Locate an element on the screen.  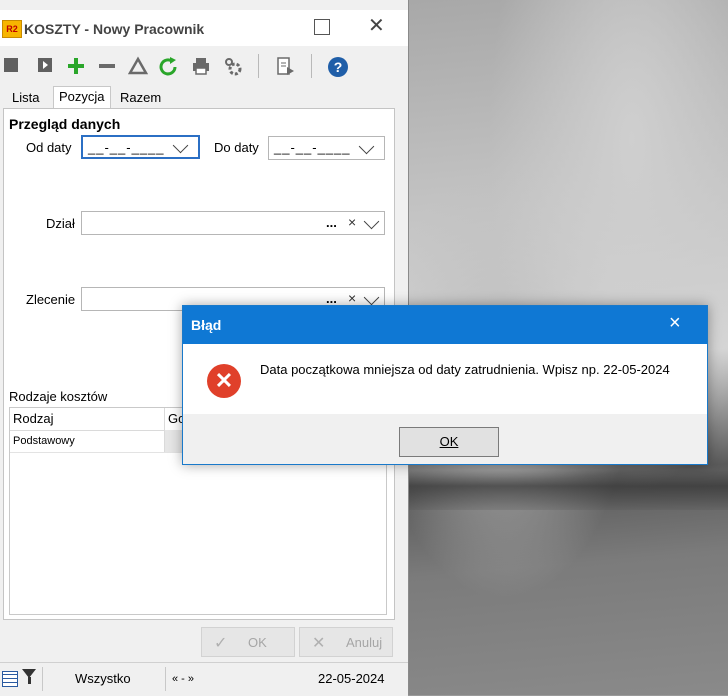
grid-title: Rodzaje kosztów is located at coordinates (58, 396).